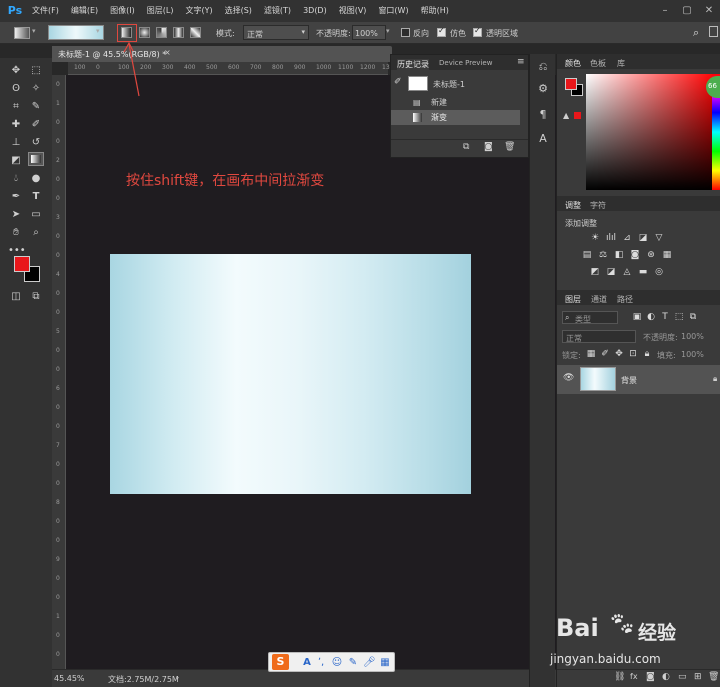 The width and height of the screenshot is (720, 687). Describe the element at coordinates (477, 31) in the screenshot. I see `transparency-checkbox` at that location.